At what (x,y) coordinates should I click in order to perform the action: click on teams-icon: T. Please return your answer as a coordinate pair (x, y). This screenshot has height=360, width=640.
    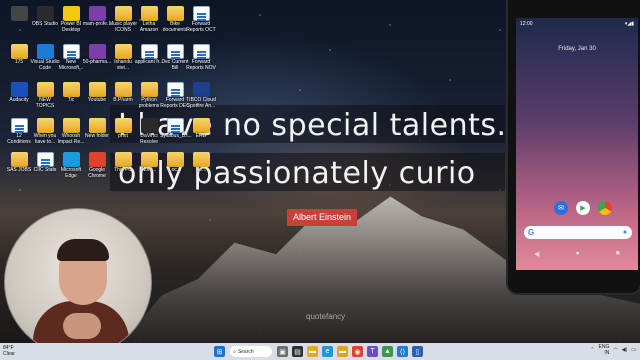
    Looking at the image, I should click on (372, 351).